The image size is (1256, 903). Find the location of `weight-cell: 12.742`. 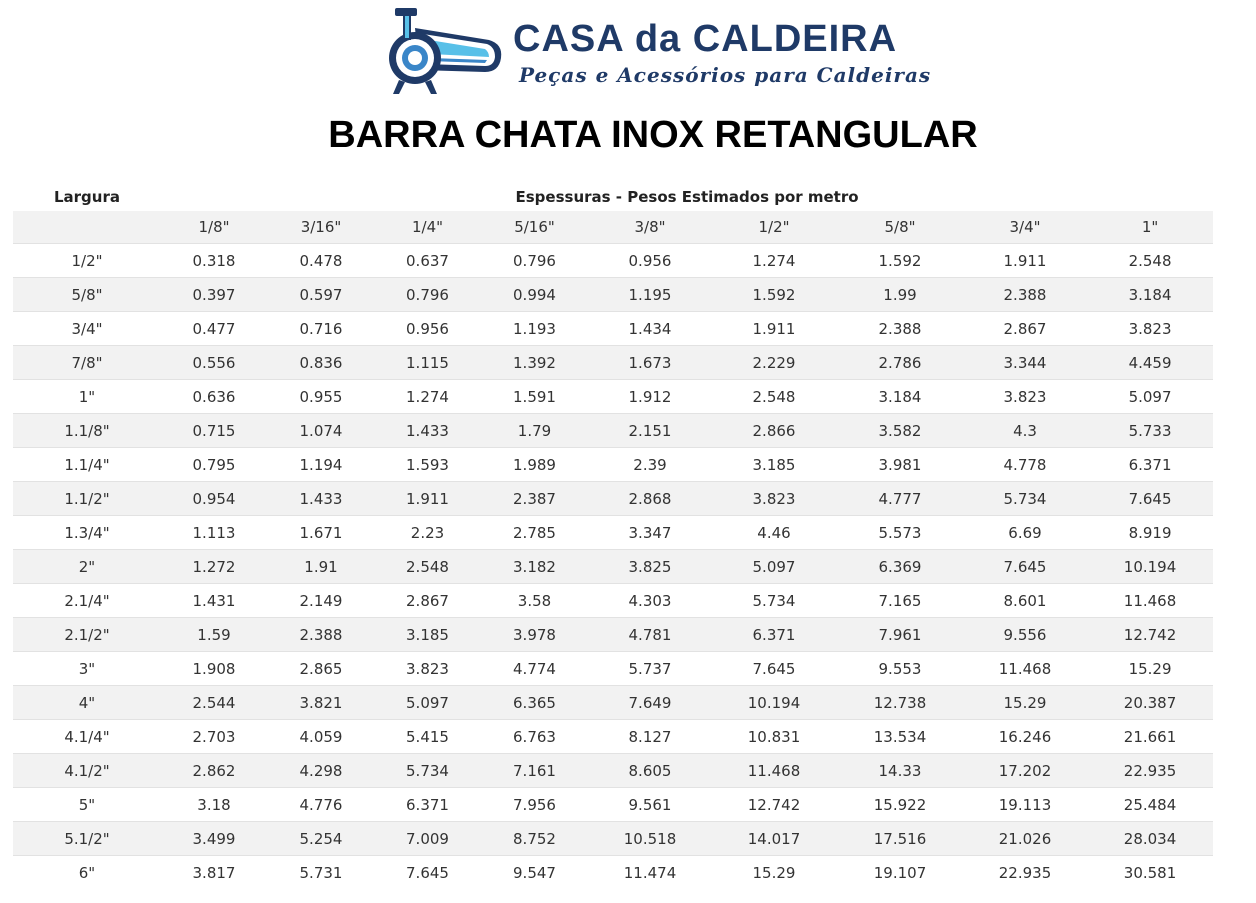

weight-cell: 12.742 is located at coordinates (1150, 634).